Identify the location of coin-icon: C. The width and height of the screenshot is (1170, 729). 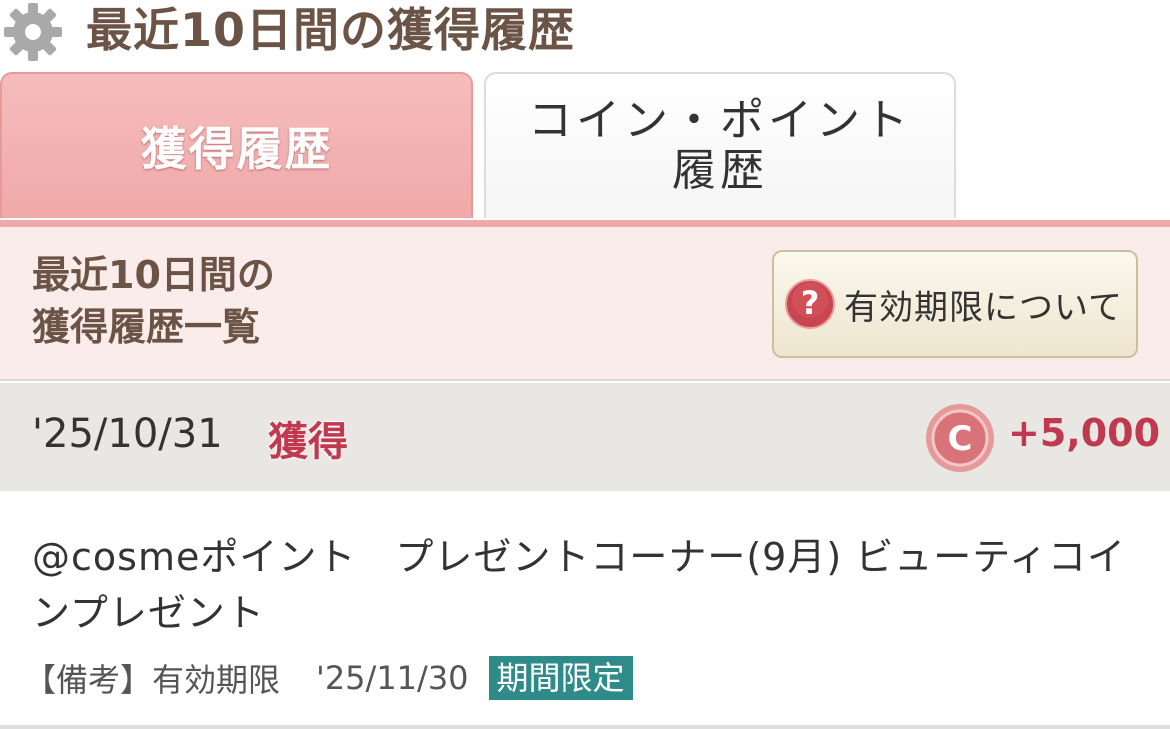
(960, 438).